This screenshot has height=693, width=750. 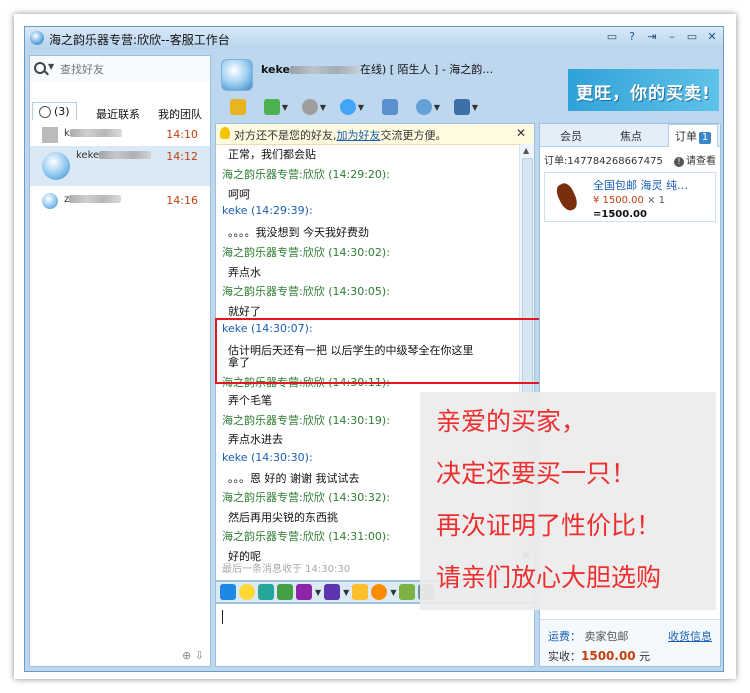 I want to click on promo-banner: 更旺，你的买卖!, so click(x=643, y=90).